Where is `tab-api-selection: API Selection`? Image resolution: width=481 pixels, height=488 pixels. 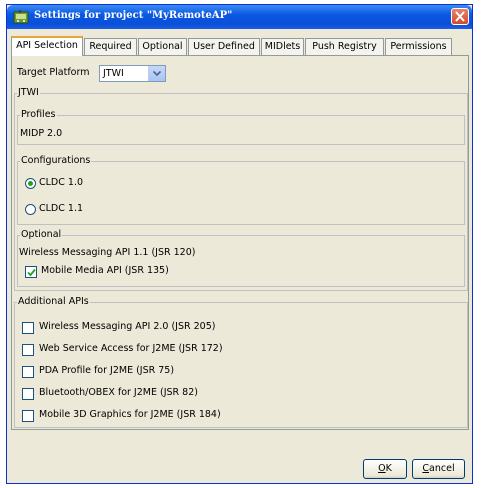
tab-api-selection: API Selection is located at coordinates (47, 46).